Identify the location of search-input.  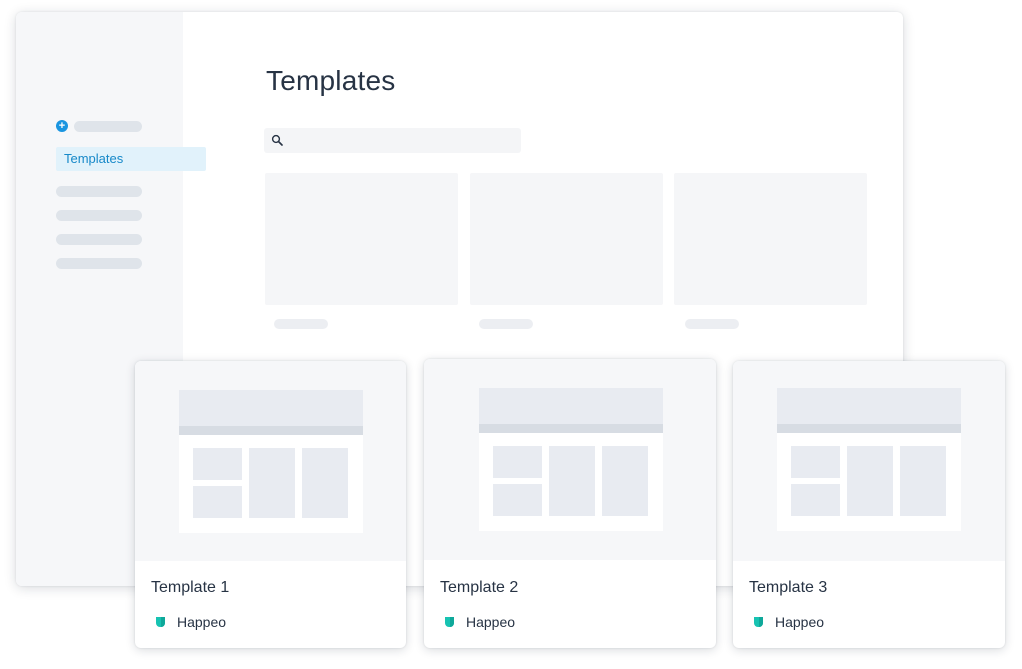
(402, 140).